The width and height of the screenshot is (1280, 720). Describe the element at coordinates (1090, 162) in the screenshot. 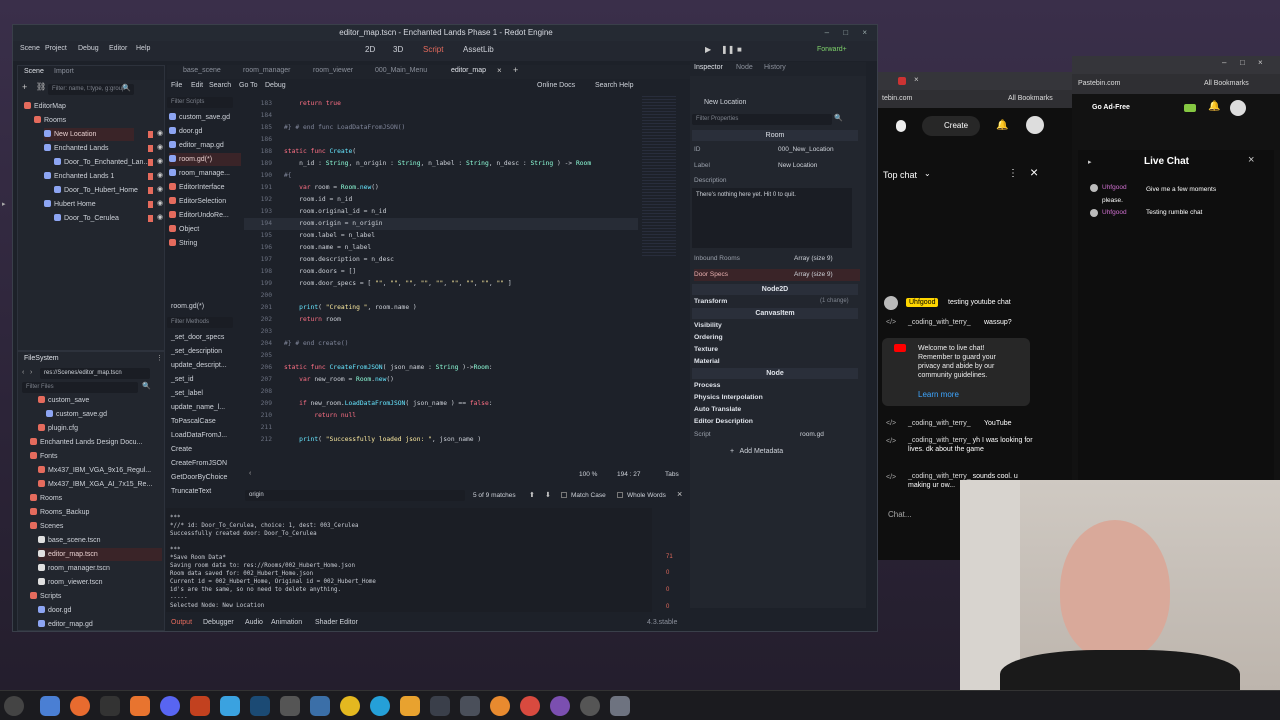

I see `collapse-icon: ▸` at that location.